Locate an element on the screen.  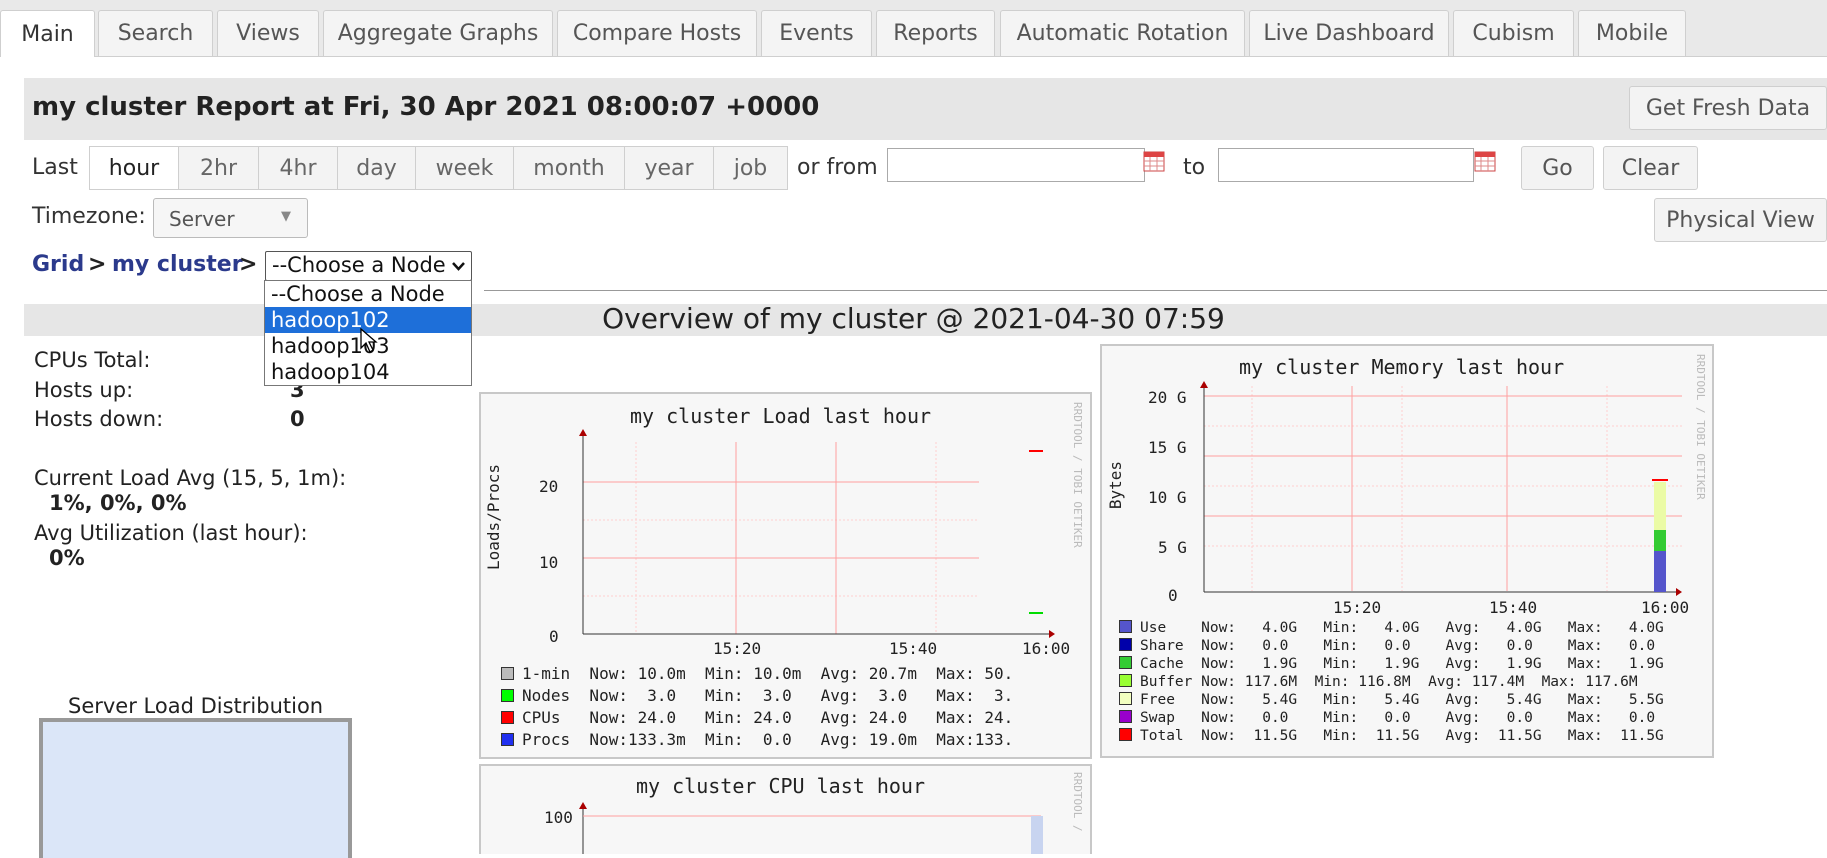
load-ytick: 0 is located at coordinates (554, 636).